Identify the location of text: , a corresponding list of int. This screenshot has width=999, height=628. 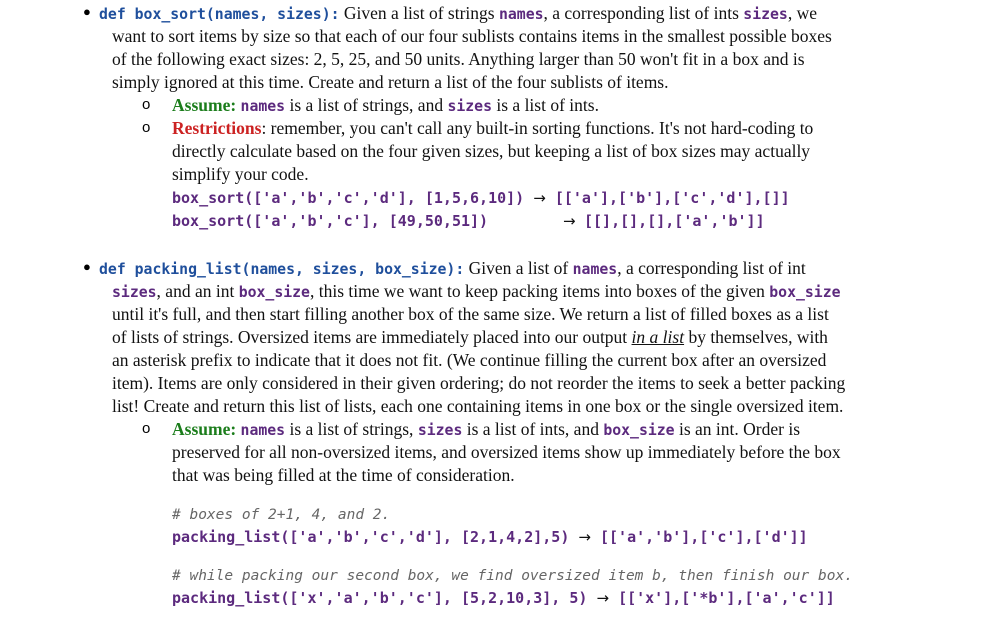
(711, 268).